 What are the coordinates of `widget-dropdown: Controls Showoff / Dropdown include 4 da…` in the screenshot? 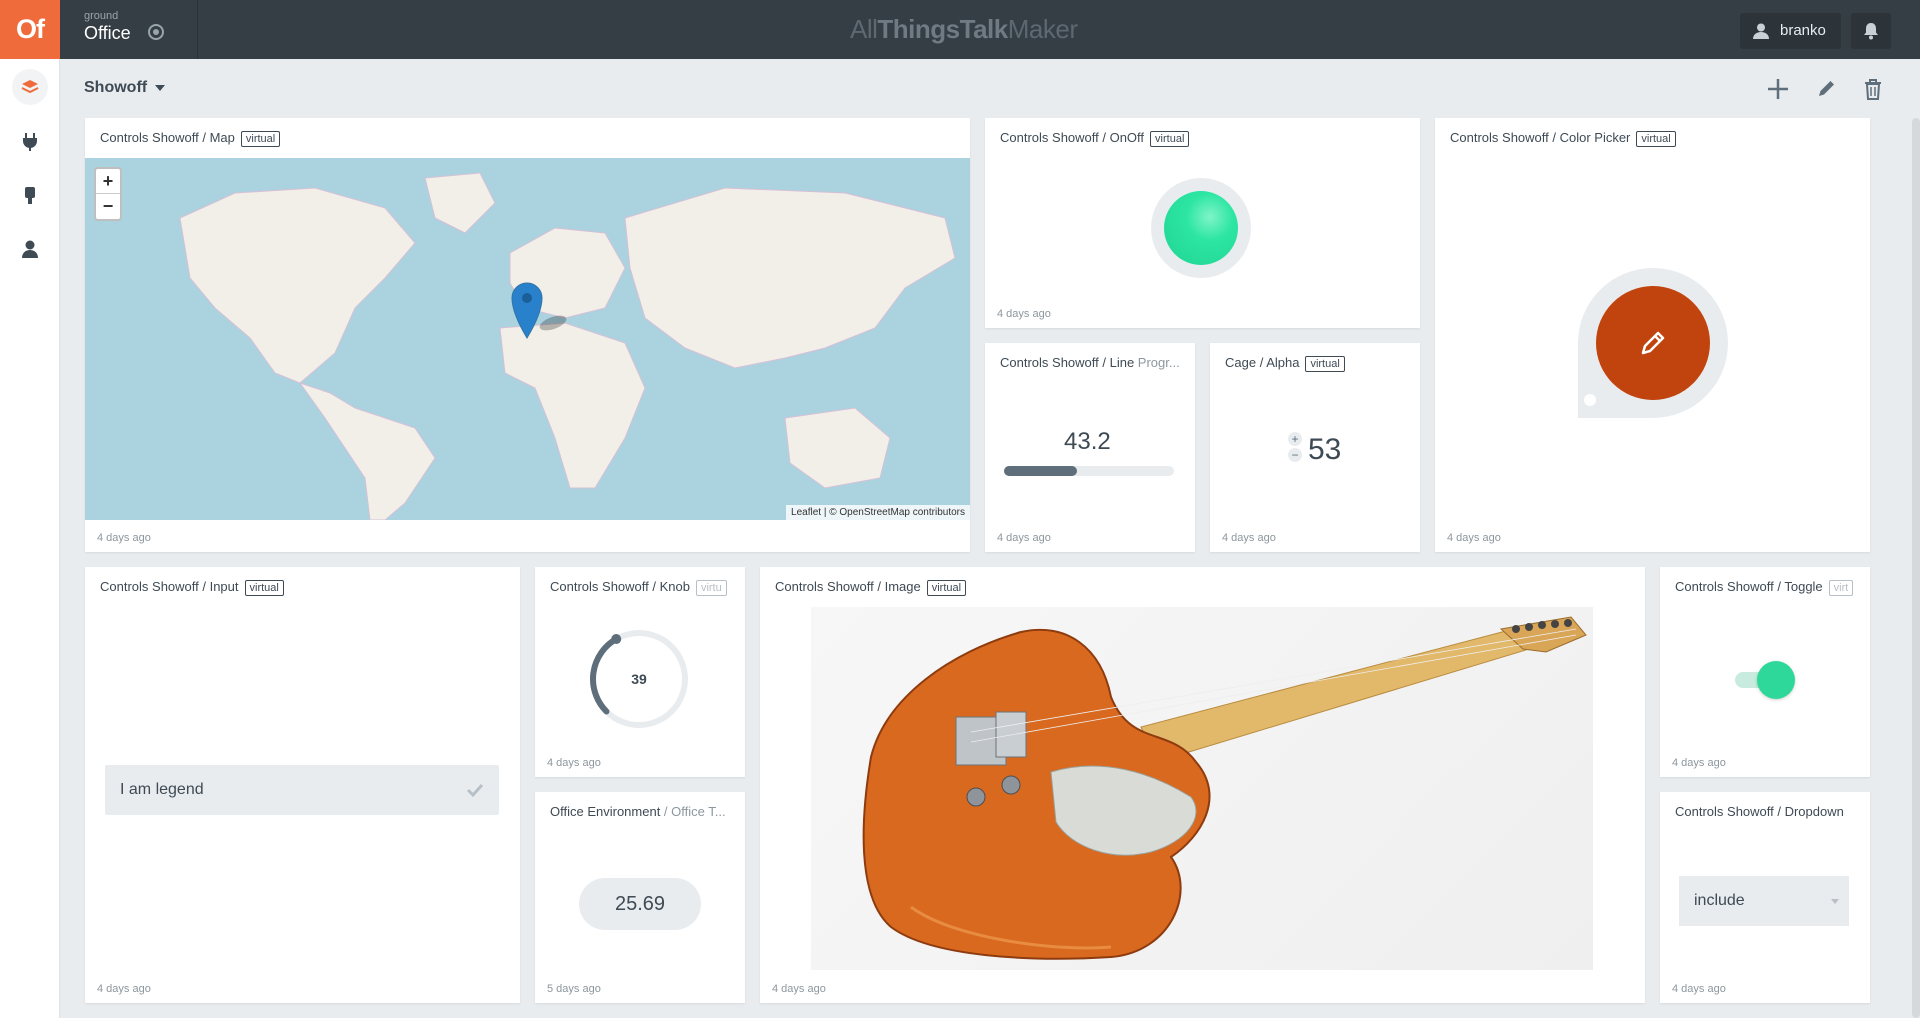 It's located at (1765, 897).